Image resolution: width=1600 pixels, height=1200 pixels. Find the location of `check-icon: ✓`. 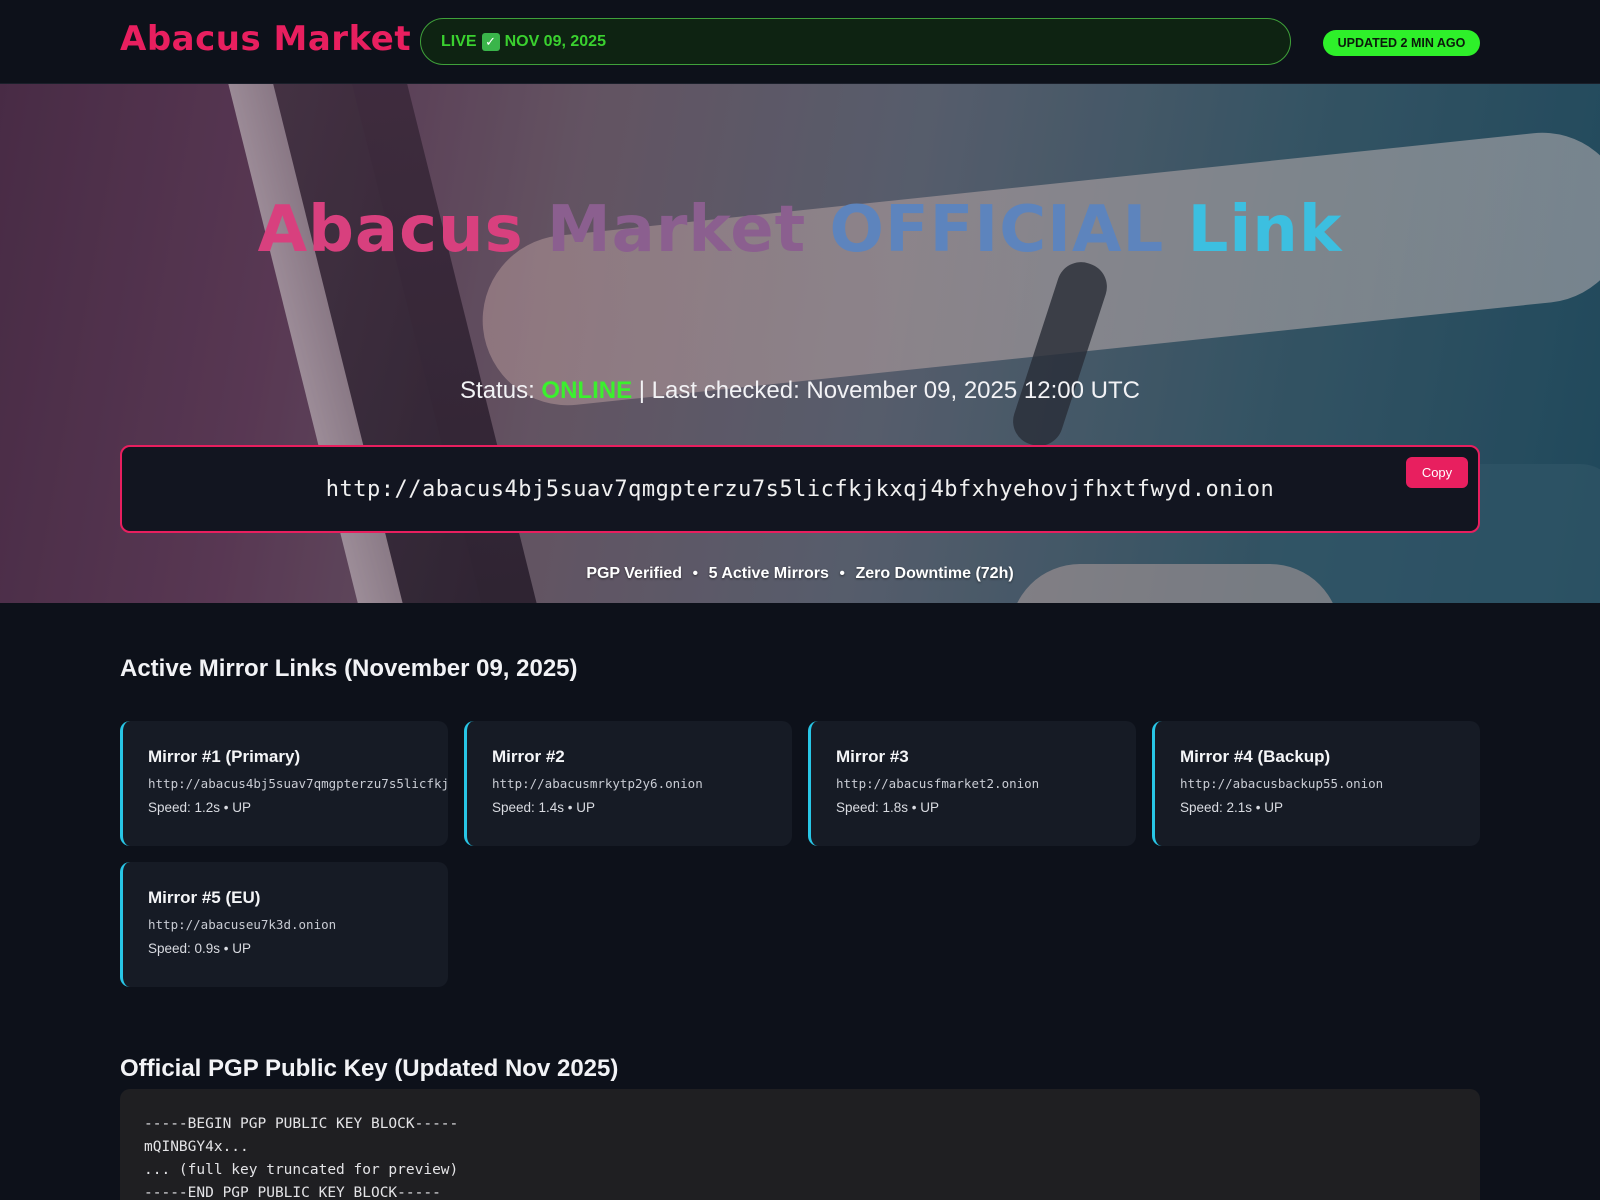

check-icon: ✓ is located at coordinates (490, 41).